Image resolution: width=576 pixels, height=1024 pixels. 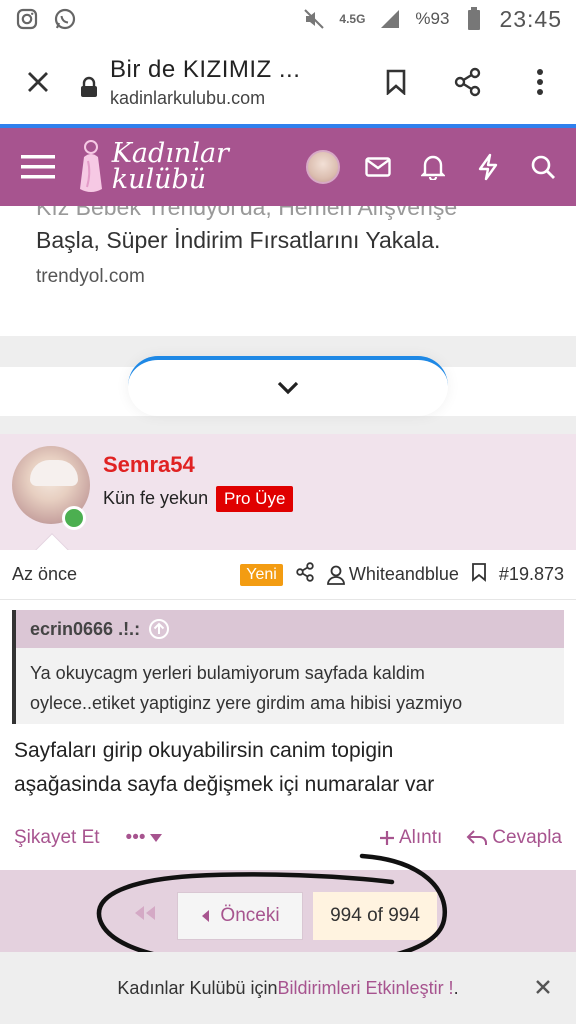 What do you see at coordinates (206, 916) in the screenshot?
I see `caret-left-icon` at bounding box center [206, 916].